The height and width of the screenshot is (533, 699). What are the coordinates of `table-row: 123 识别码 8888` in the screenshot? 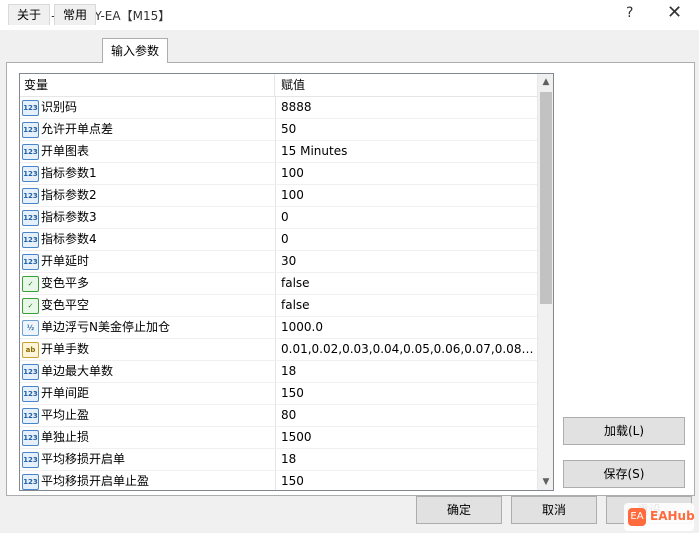 It's located at (278, 108).